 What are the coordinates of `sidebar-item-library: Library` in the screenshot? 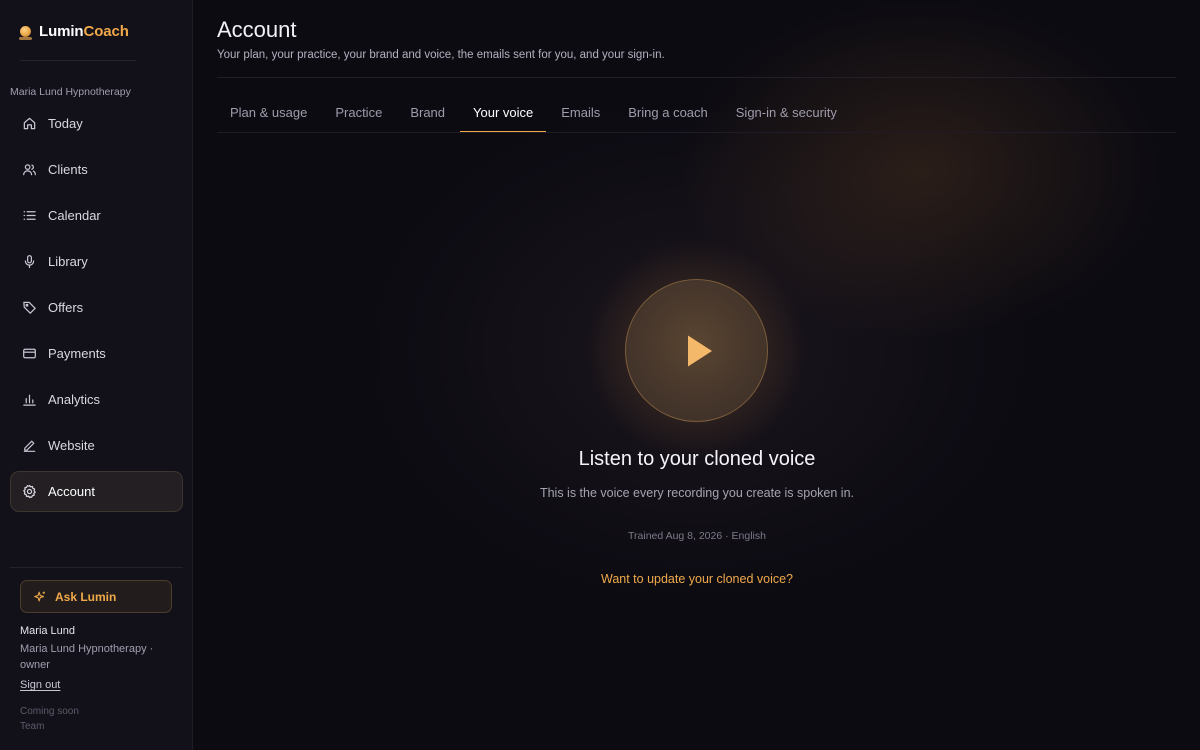 It's located at (96, 261).